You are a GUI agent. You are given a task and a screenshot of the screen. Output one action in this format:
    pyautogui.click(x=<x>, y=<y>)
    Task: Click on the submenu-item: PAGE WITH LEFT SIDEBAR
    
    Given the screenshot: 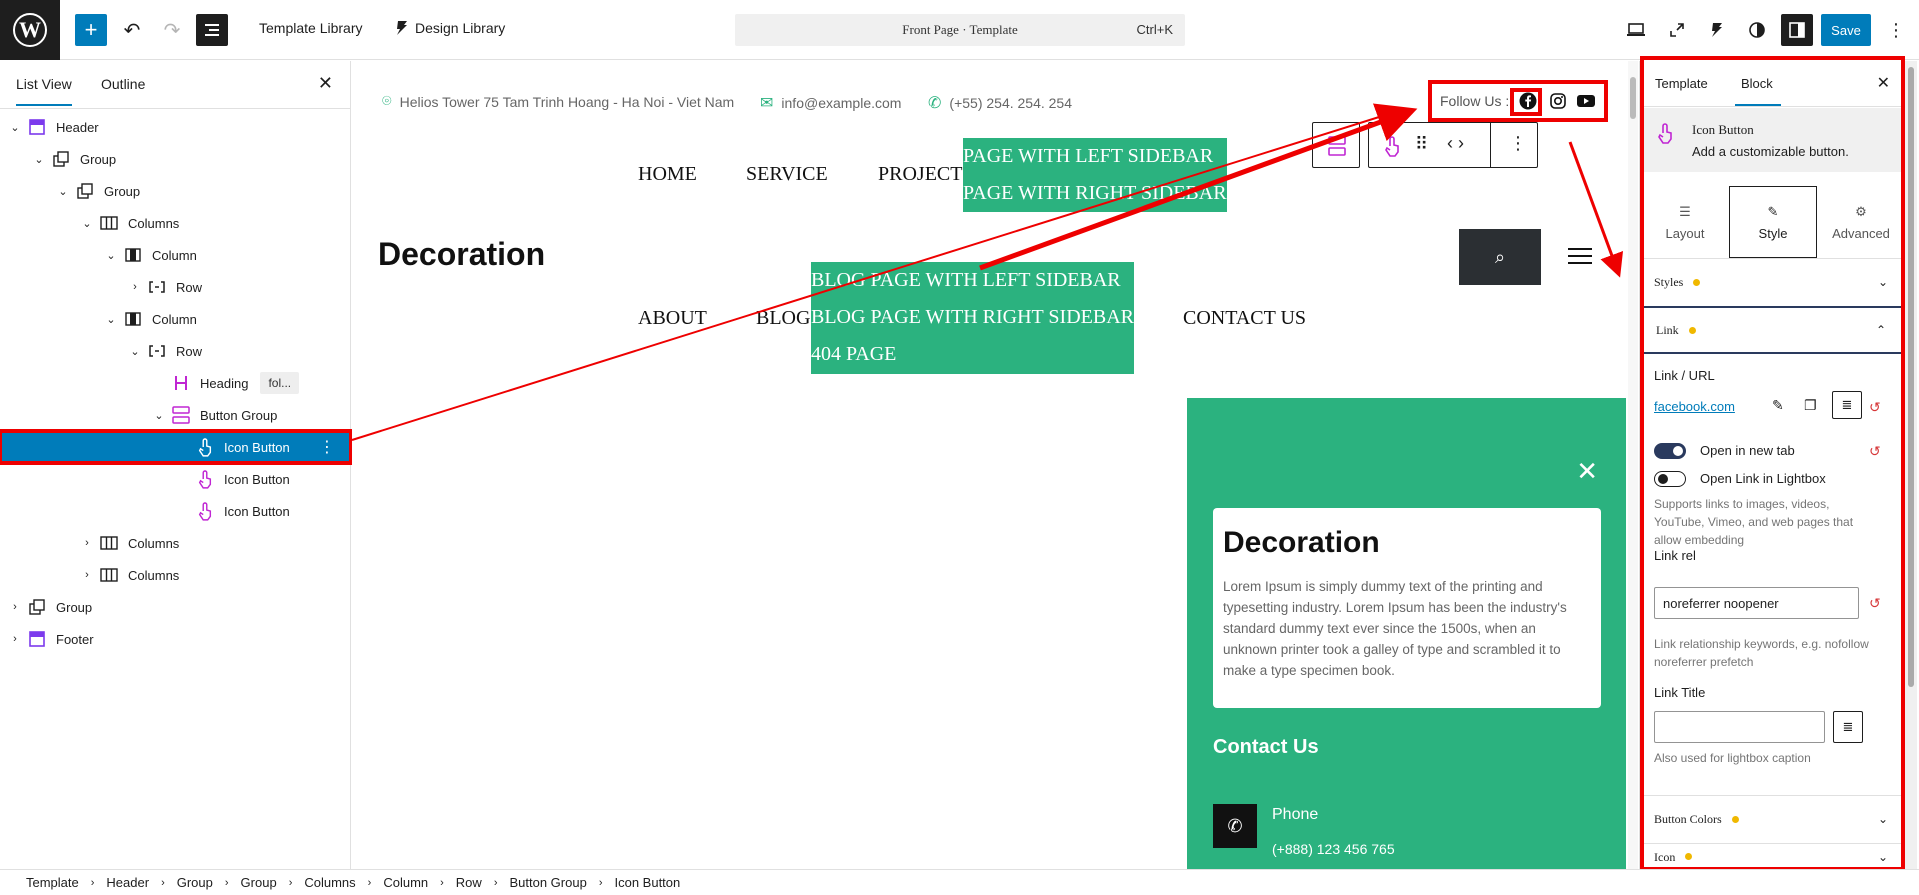 What is the action you would take?
    pyautogui.click(x=1095, y=156)
    